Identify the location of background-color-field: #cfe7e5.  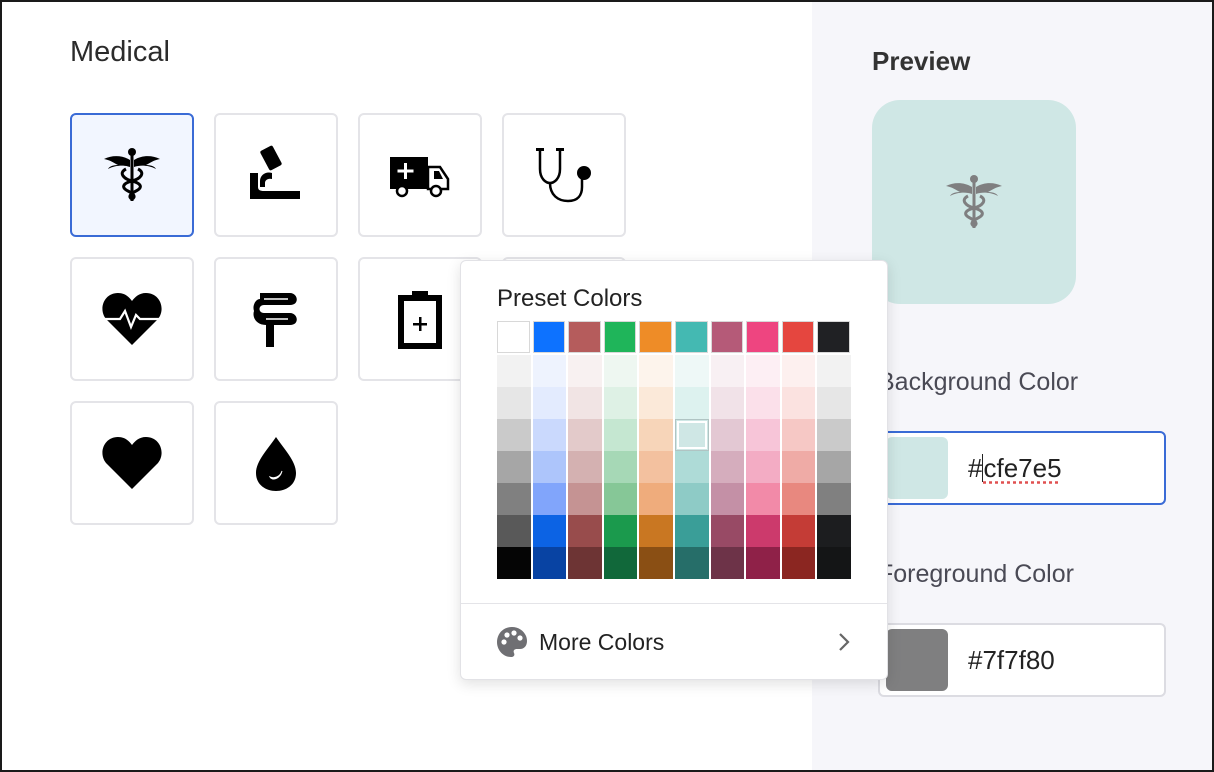
(1022, 468).